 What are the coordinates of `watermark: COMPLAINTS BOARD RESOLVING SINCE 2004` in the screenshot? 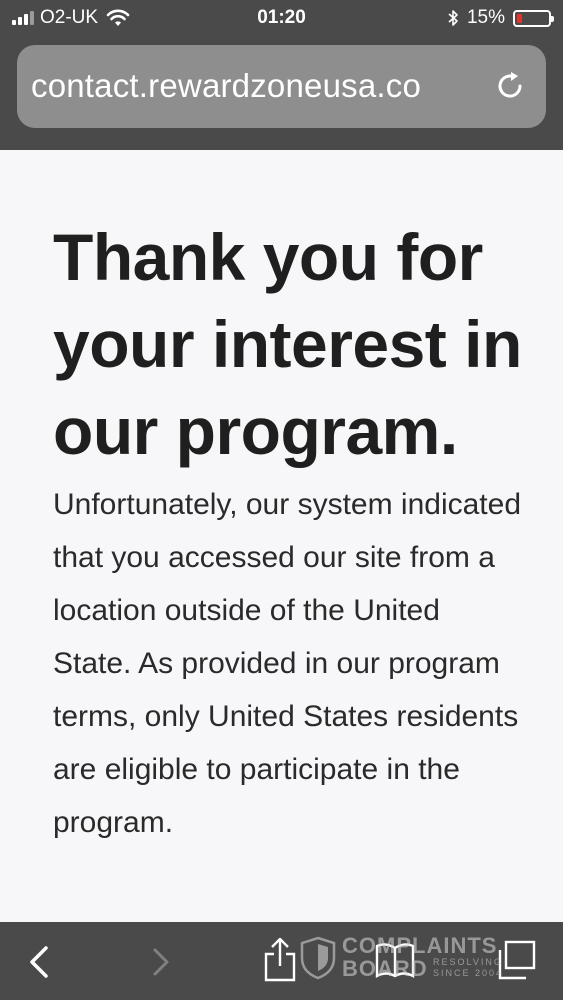 It's located at (415, 964).